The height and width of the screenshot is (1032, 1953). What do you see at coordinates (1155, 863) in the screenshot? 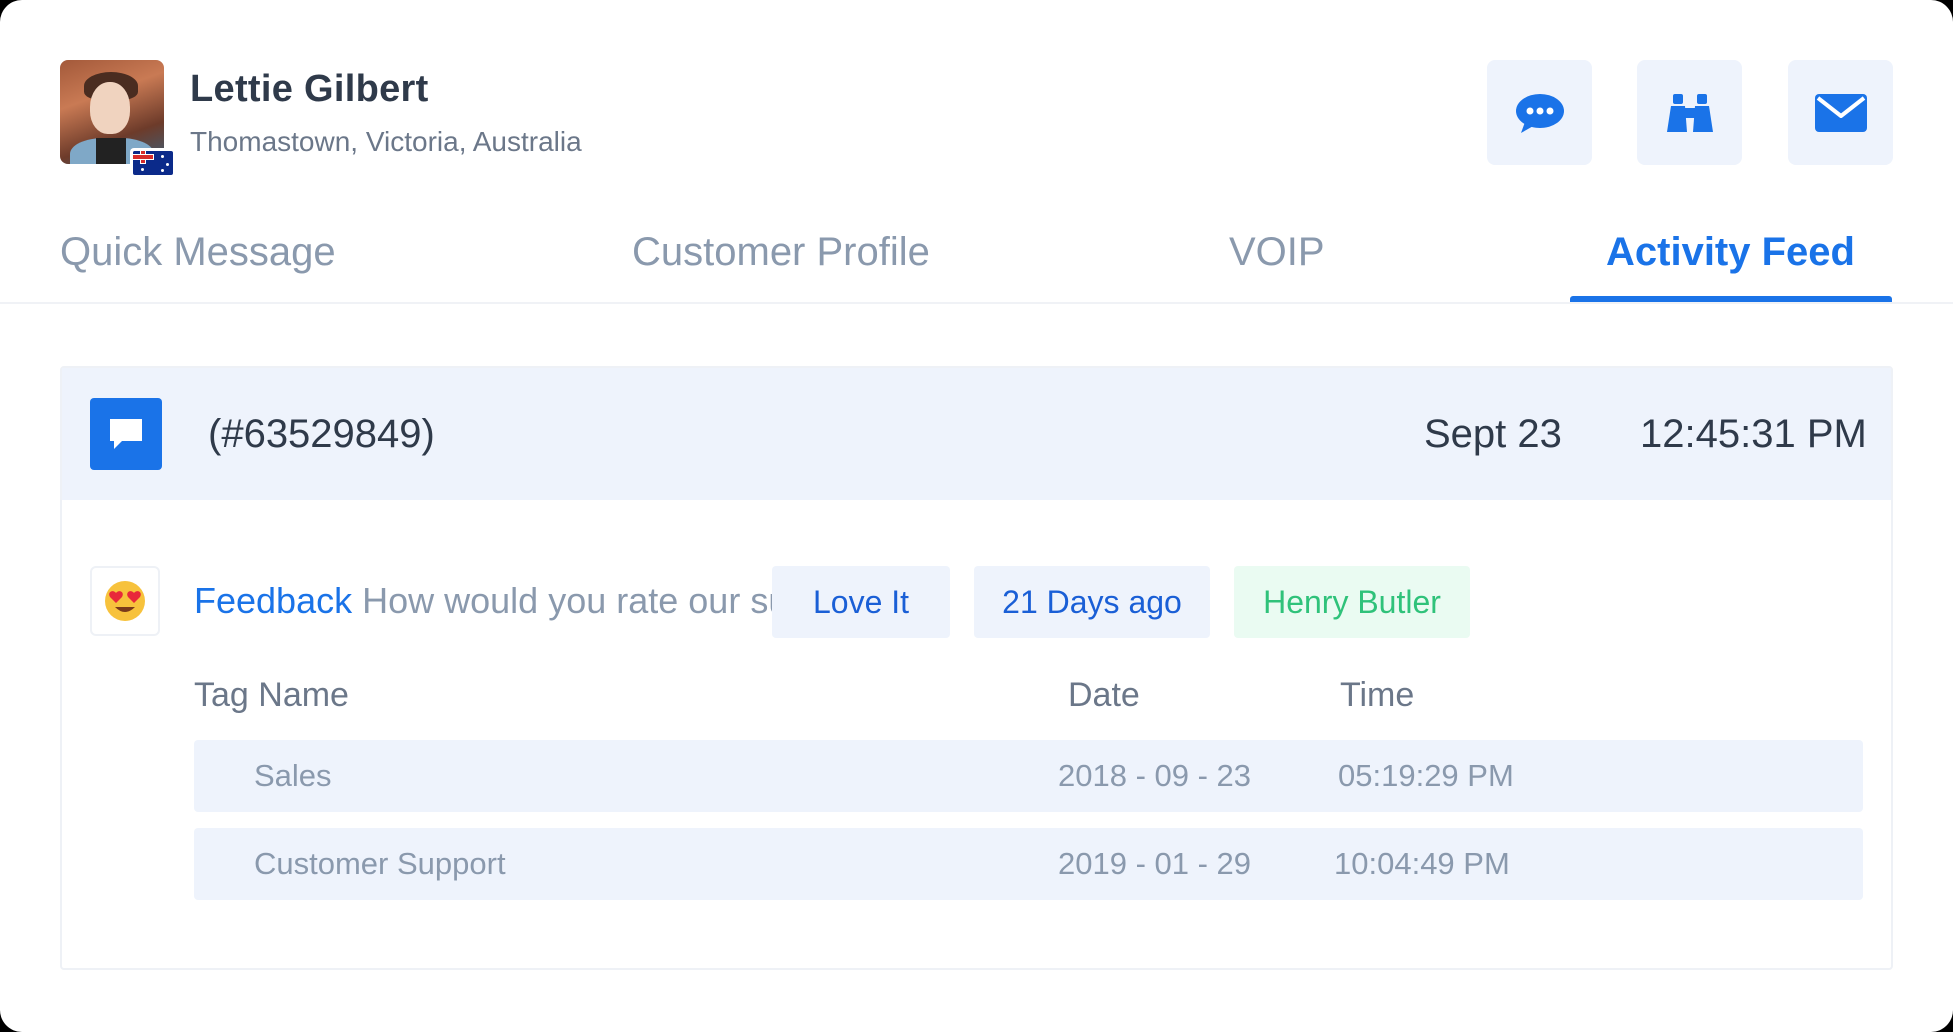
I see `date-cell: 2019 - 01 - 29` at bounding box center [1155, 863].